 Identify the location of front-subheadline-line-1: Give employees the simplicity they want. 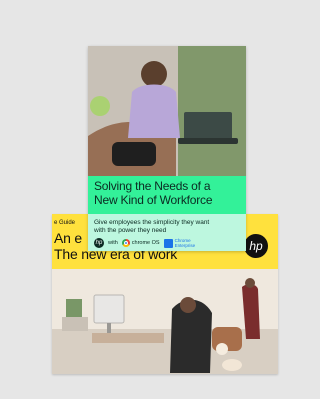
(152, 222).